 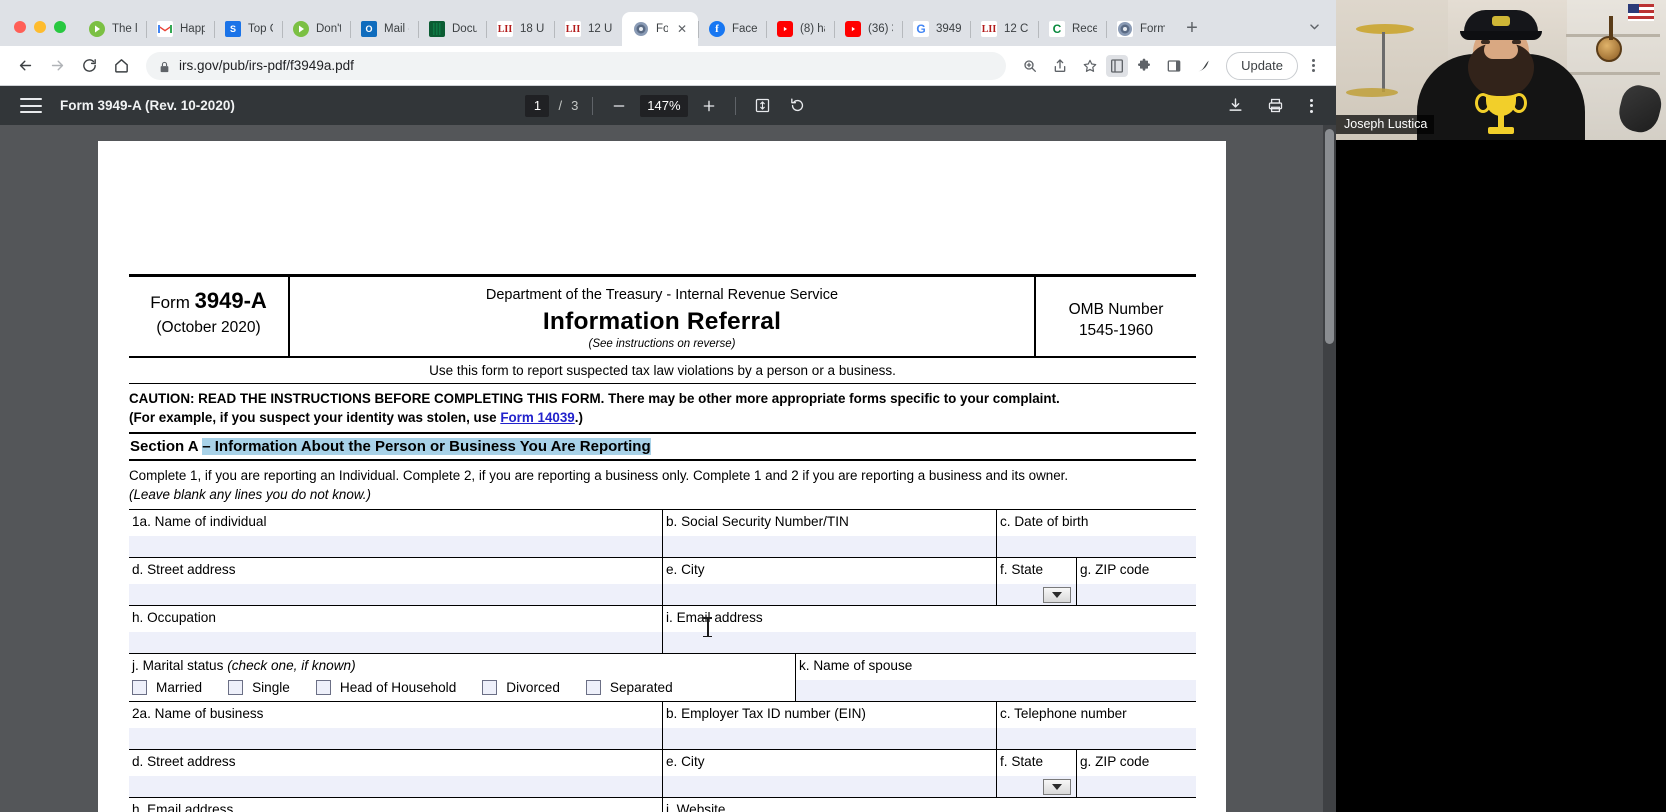 What do you see at coordinates (31, 105) in the screenshot?
I see `hamburger-menu-icon` at bounding box center [31, 105].